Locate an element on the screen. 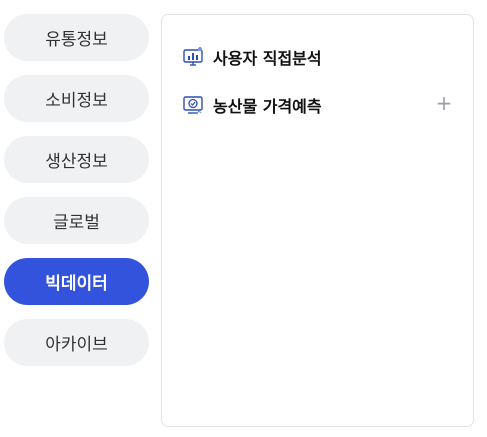 The height and width of the screenshot is (437, 487). category-global: 글로벌 is located at coordinates (76, 220).